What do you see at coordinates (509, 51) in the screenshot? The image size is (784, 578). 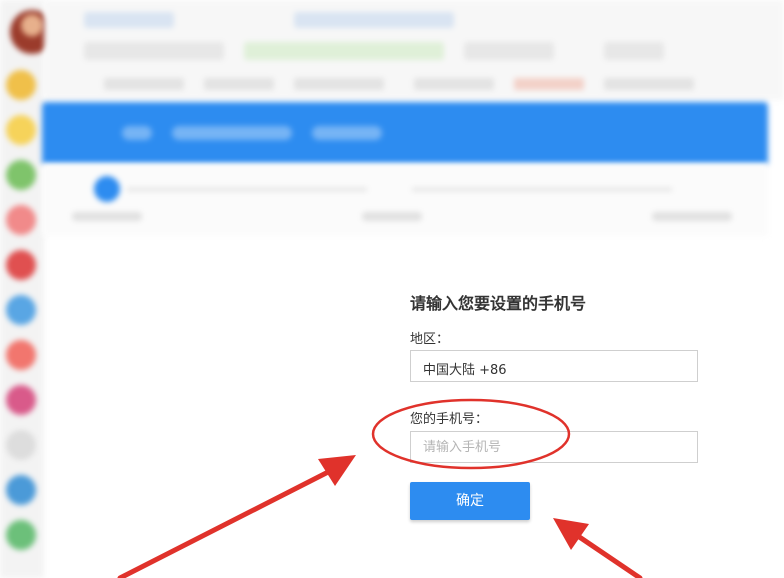 I see `toolbar-extension` at bounding box center [509, 51].